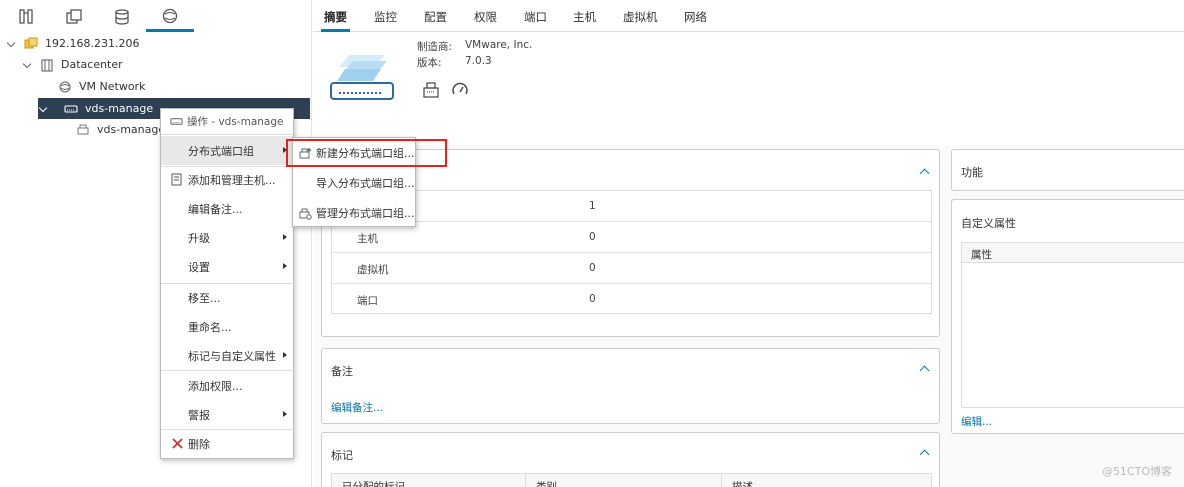  What do you see at coordinates (981, 254) in the screenshot?
I see `column-header: 属性` at bounding box center [981, 254].